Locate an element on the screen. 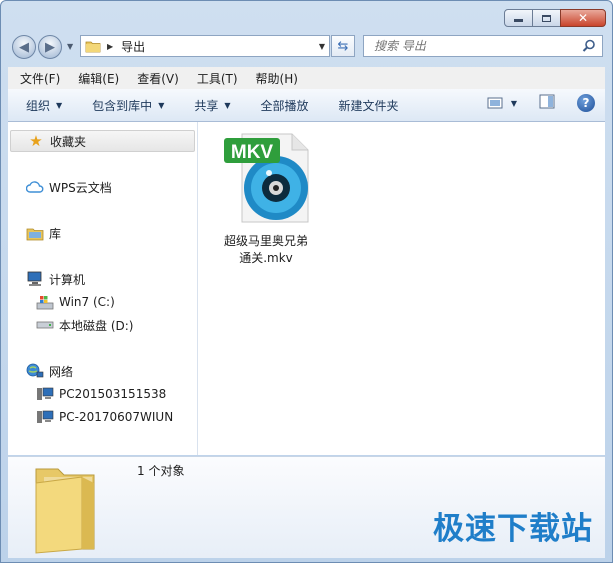 The height and width of the screenshot is (563, 613). nav-wps-cloud: WPS云文档 is located at coordinates (69, 187).